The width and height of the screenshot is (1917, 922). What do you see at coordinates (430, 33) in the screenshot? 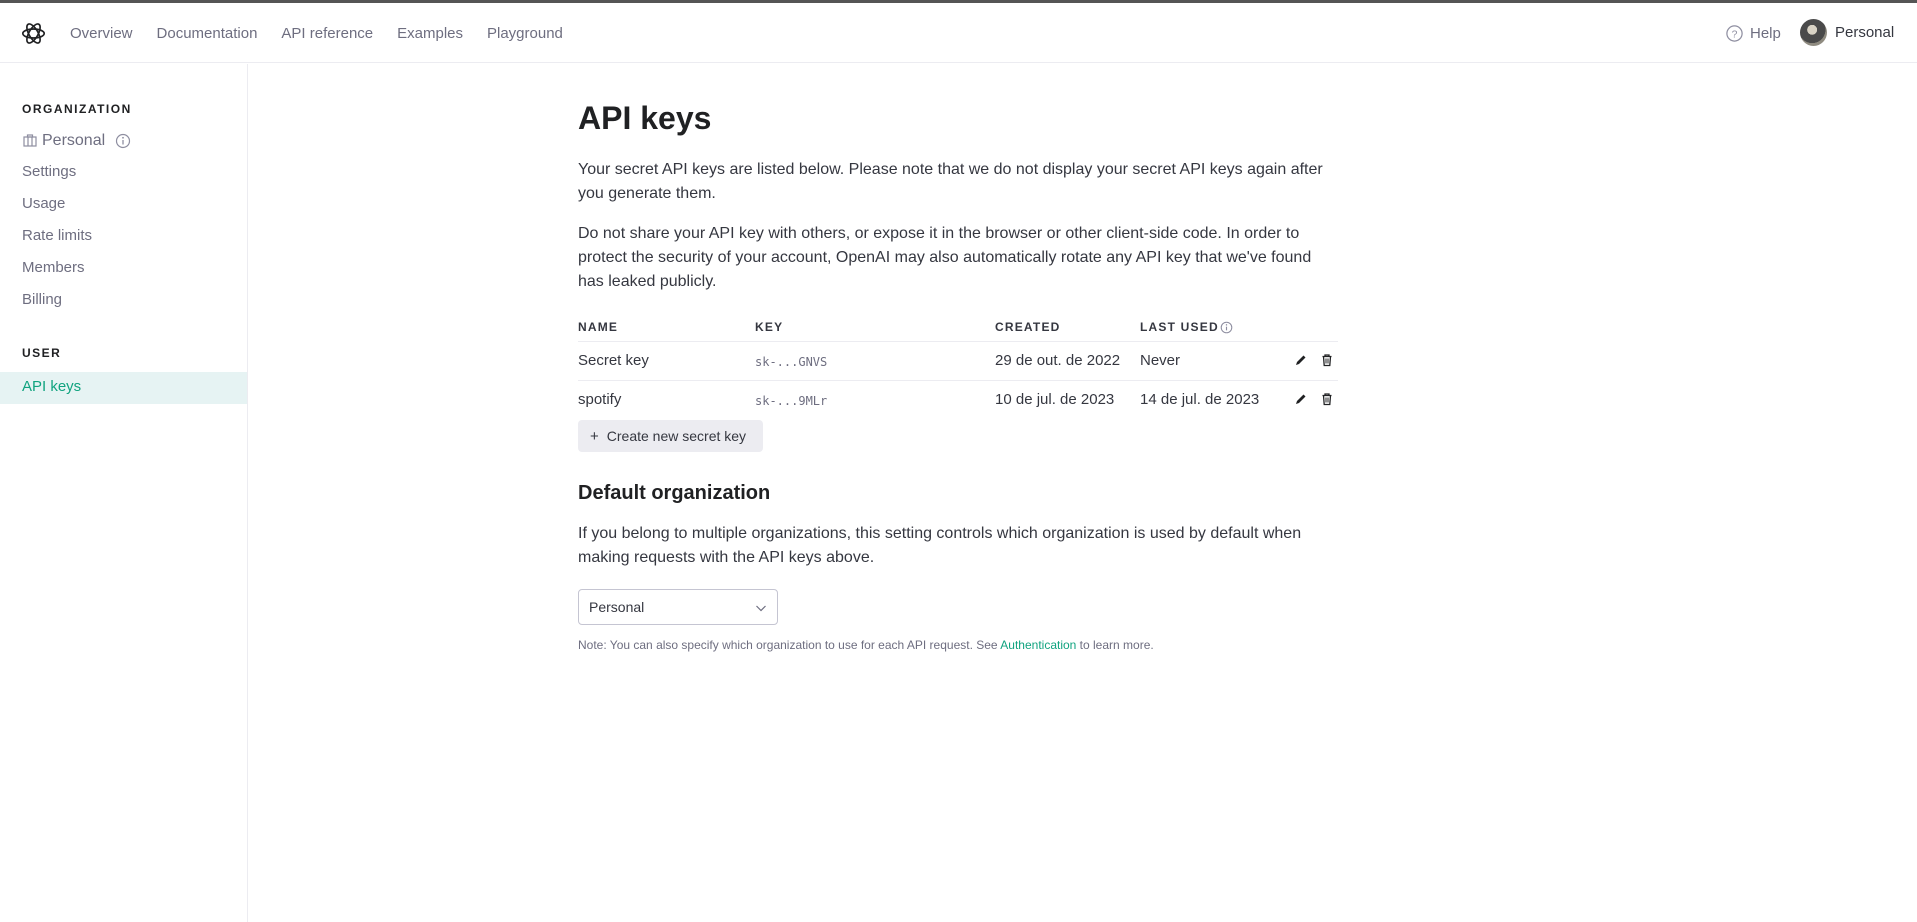
I see `nav-examples: Examples` at bounding box center [430, 33].